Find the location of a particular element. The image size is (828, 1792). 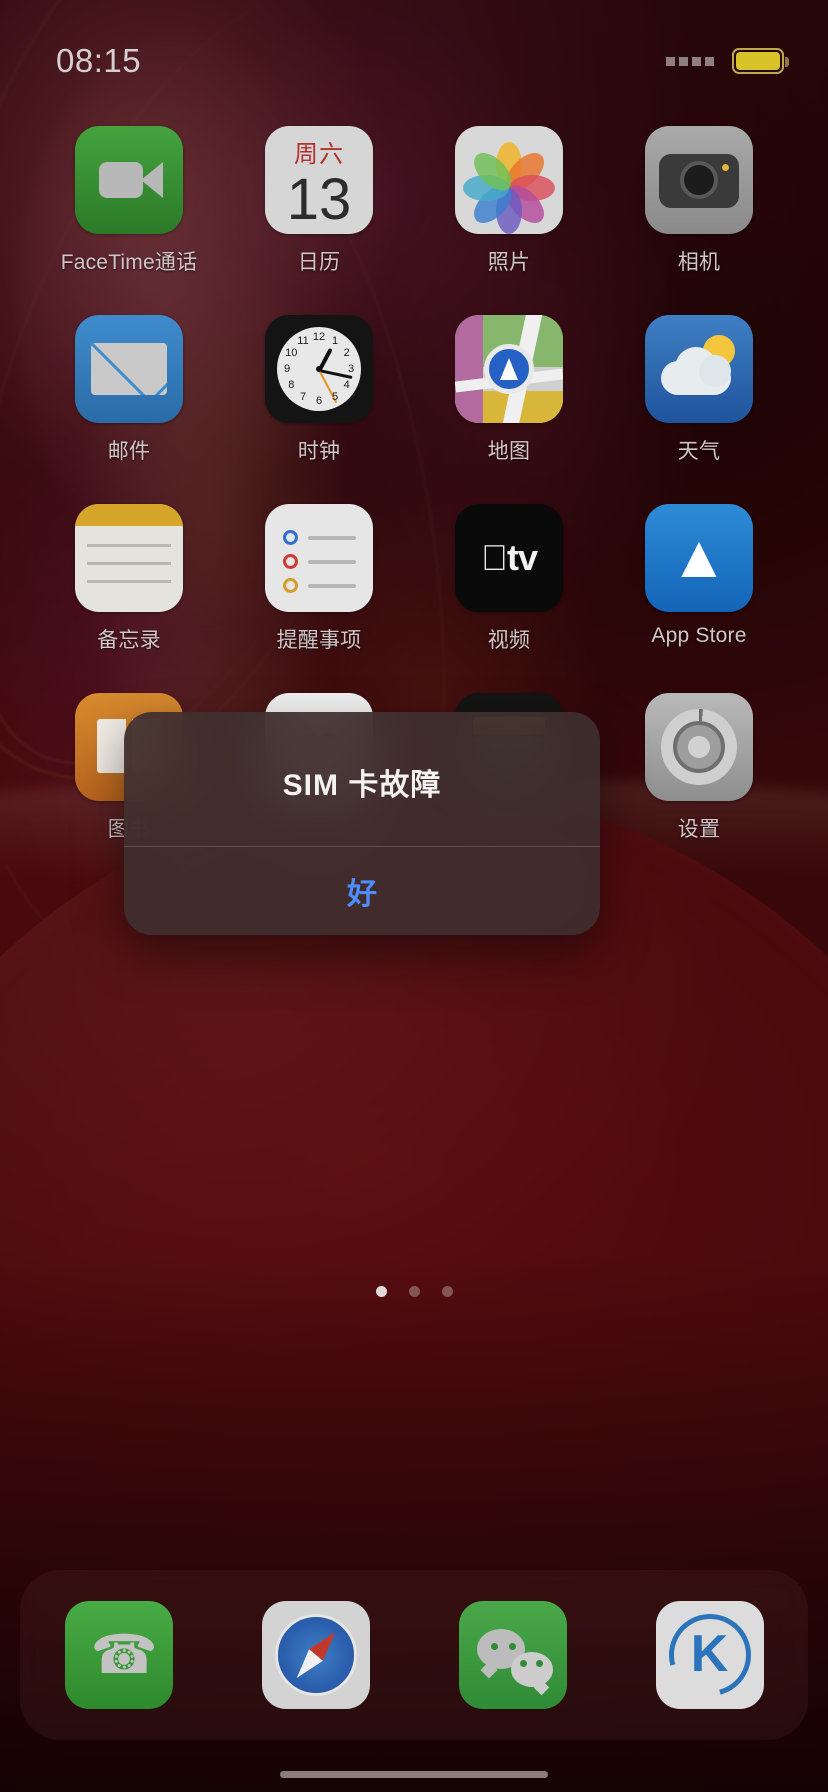

calendar-icon: 周六 13 is located at coordinates (319, 180).